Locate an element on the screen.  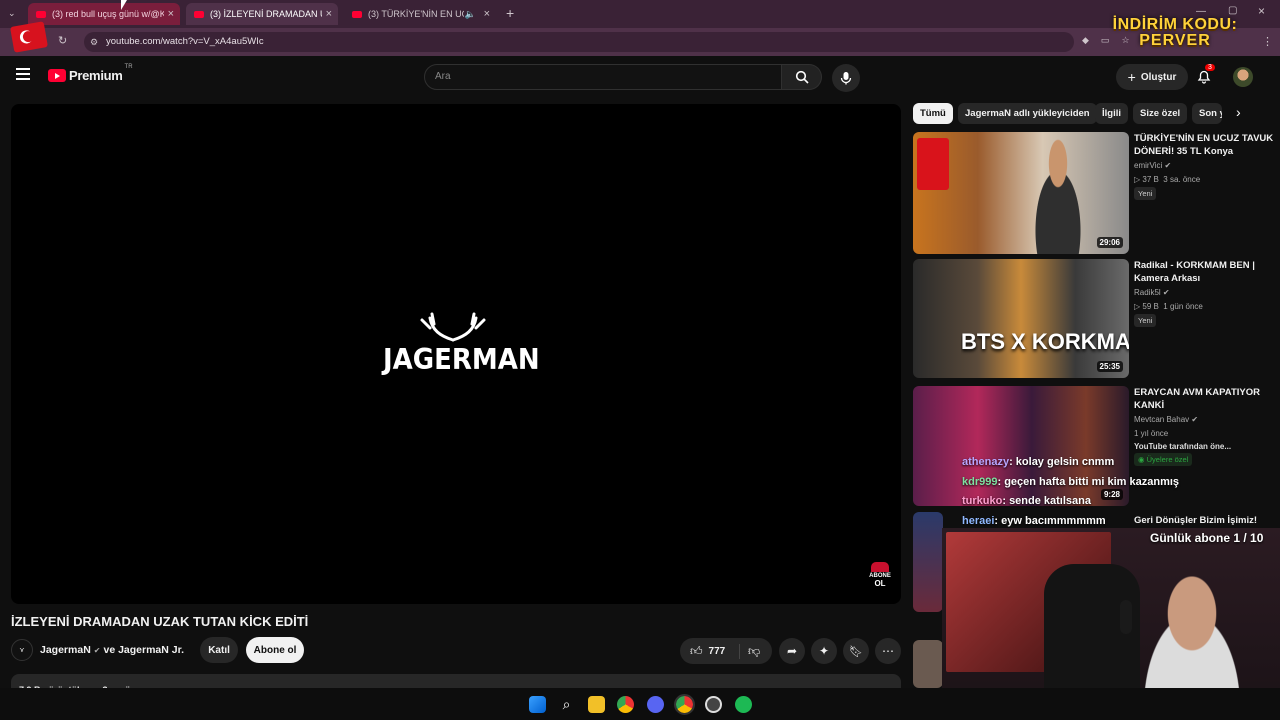
tab-1: (3) red bull uçuş günü w/@Kon × is located at coordinates (104, 14).